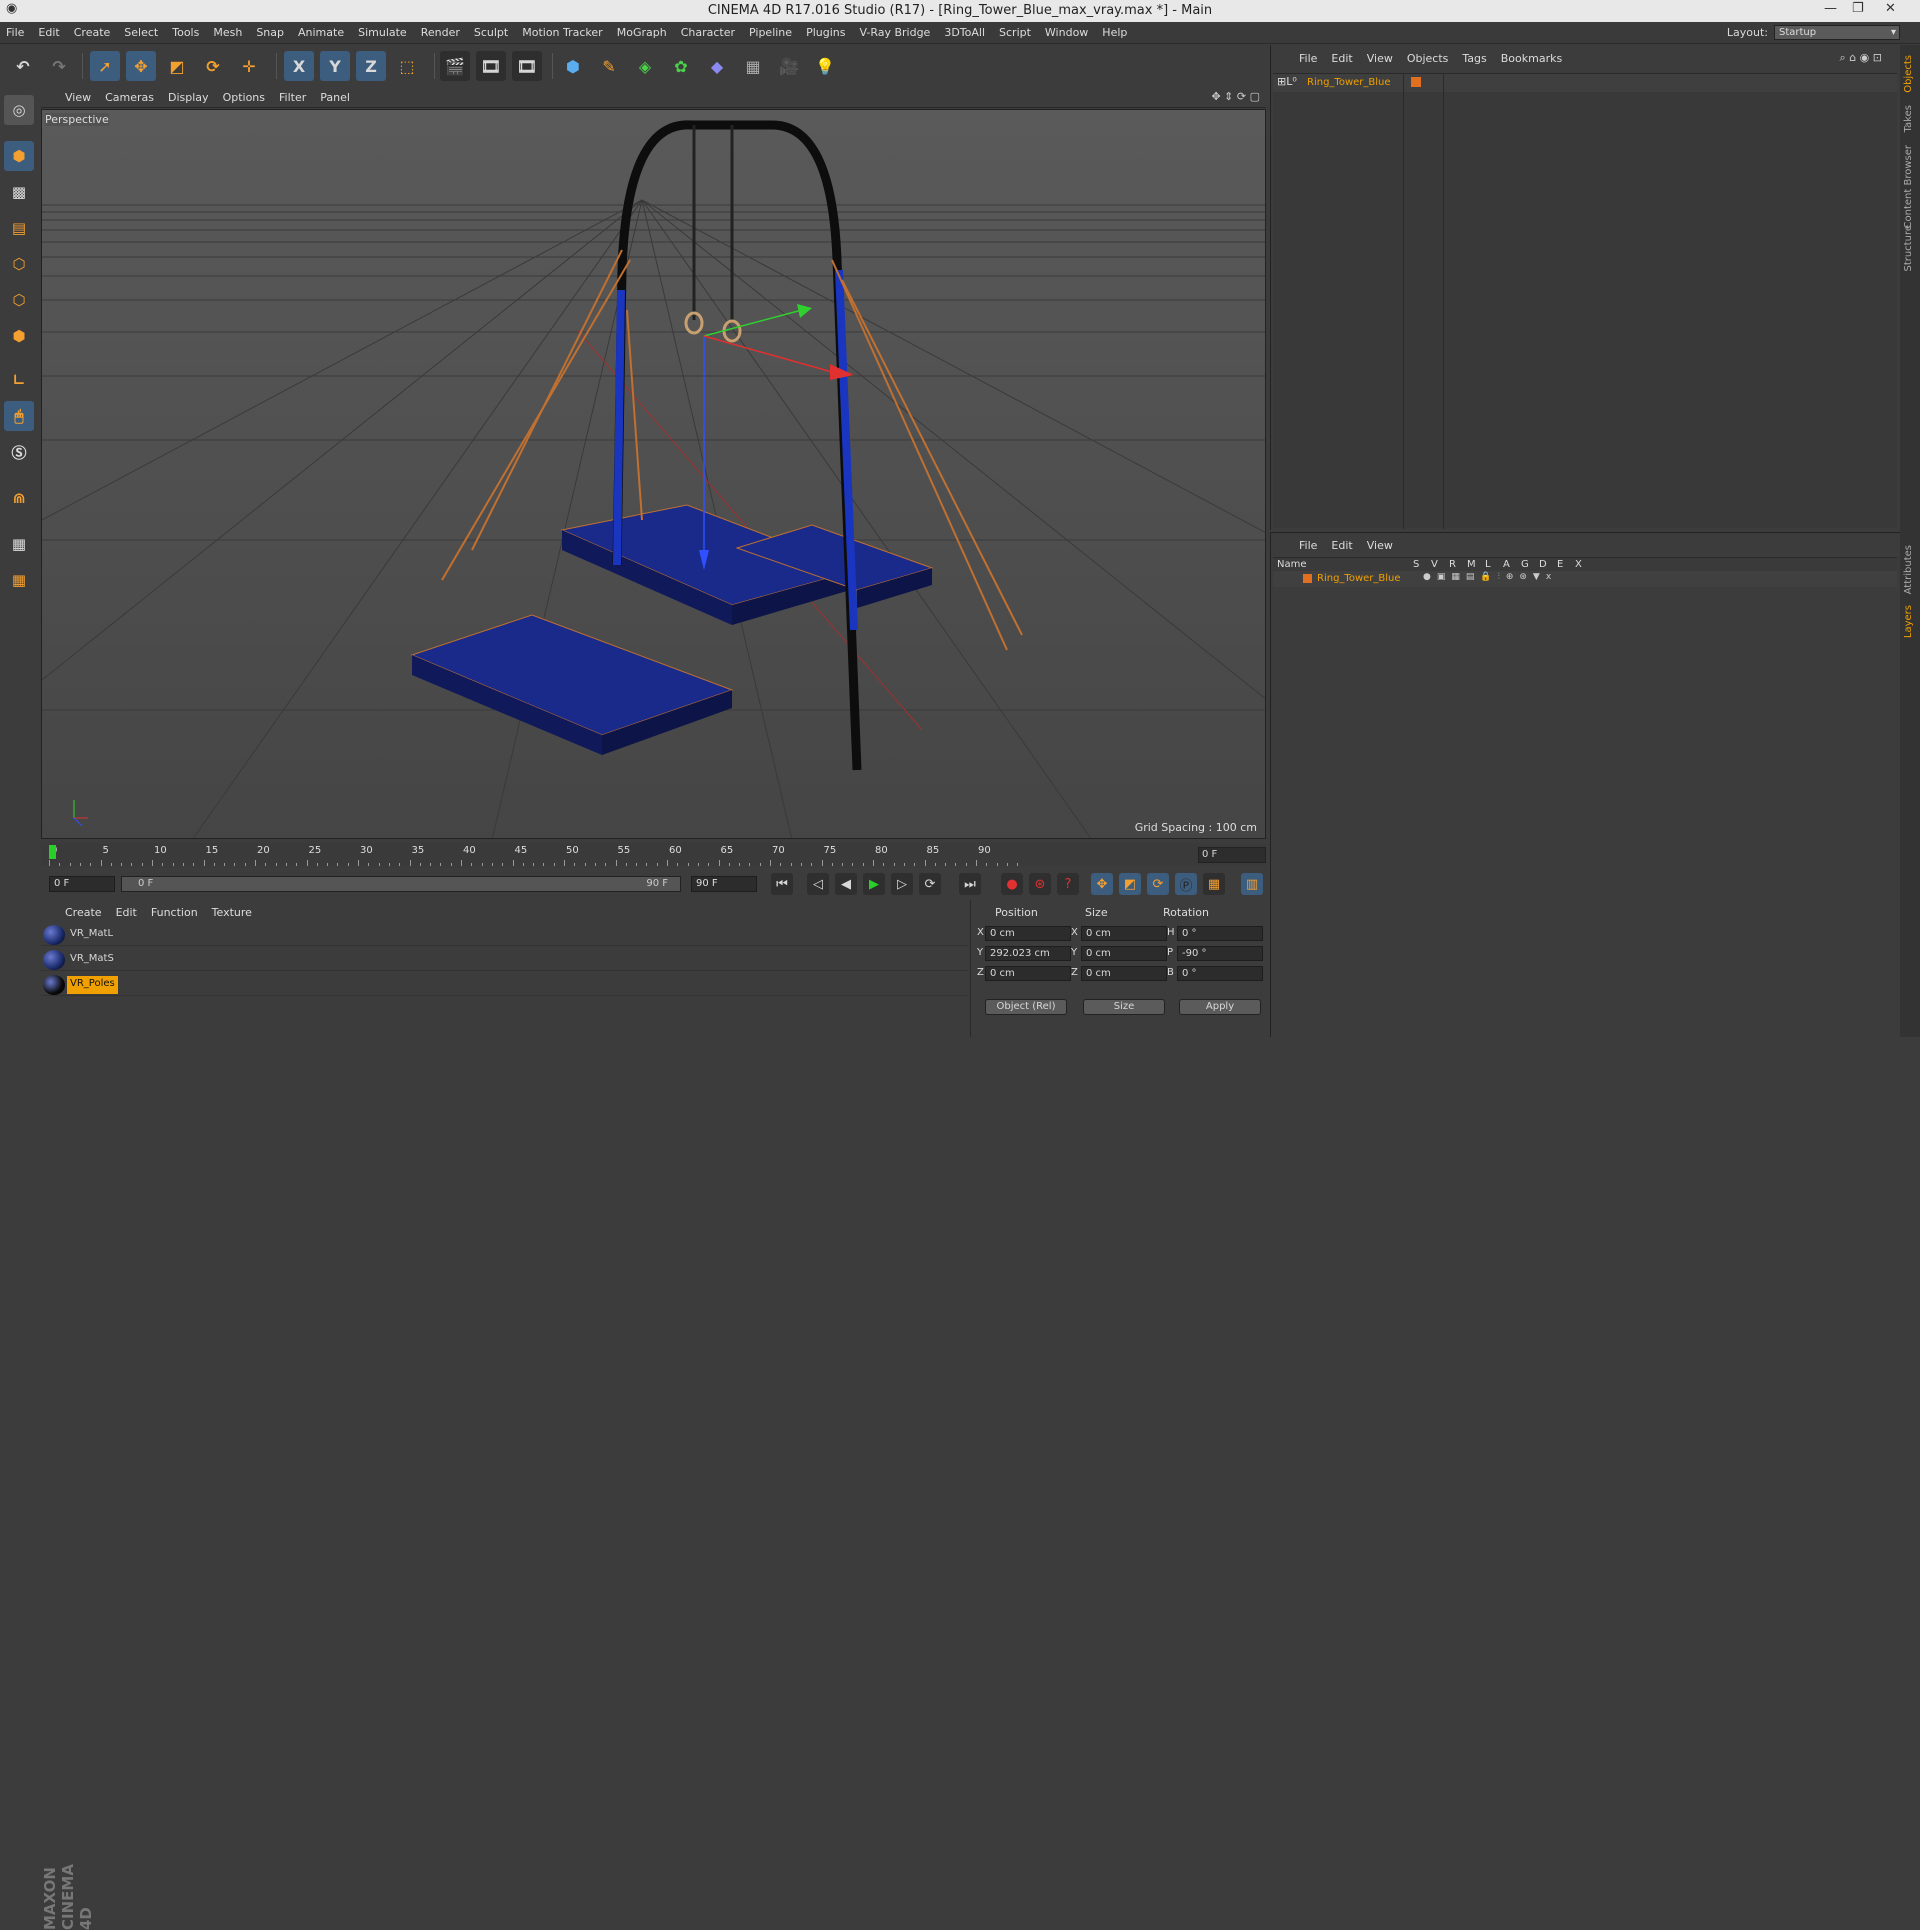 The width and height of the screenshot is (1920, 1930). Describe the element at coordinates (1585, 83) in the screenshot. I see `object-row: ⊞L⁰ Ring_Tower_Blue` at that location.